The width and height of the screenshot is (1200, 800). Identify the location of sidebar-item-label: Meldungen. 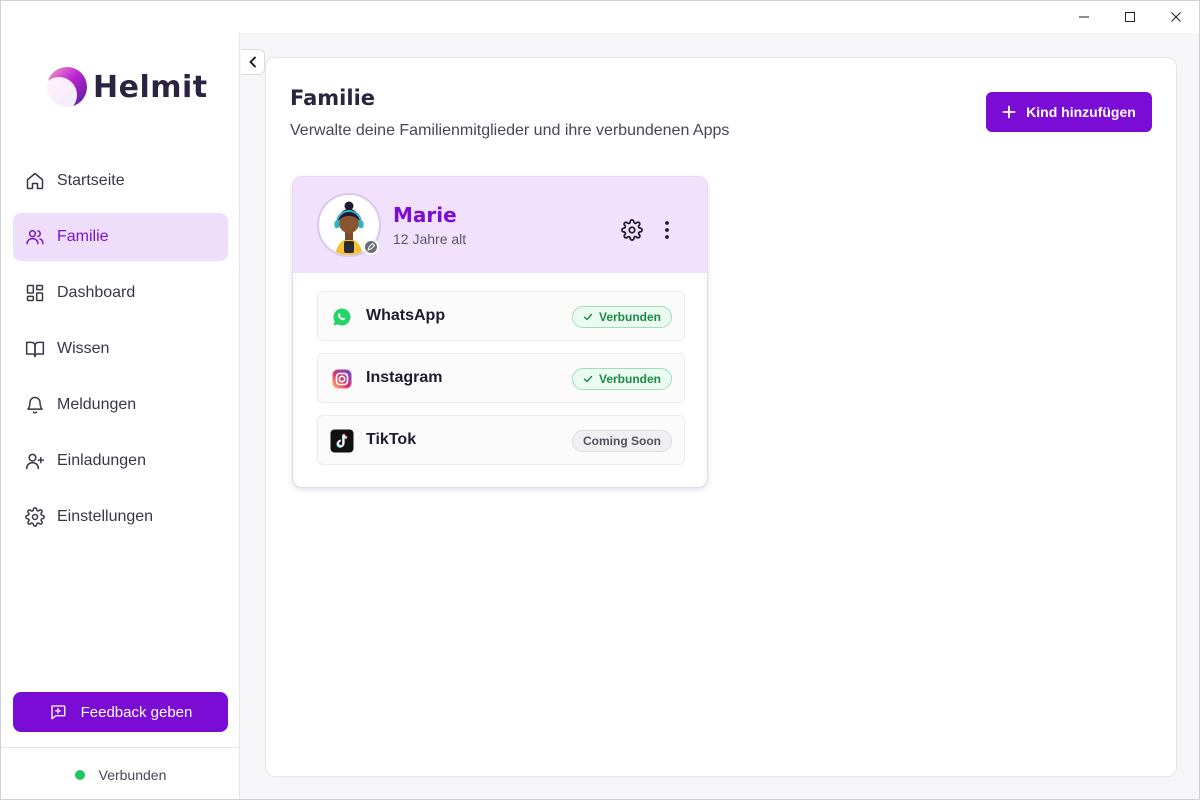
(97, 404).